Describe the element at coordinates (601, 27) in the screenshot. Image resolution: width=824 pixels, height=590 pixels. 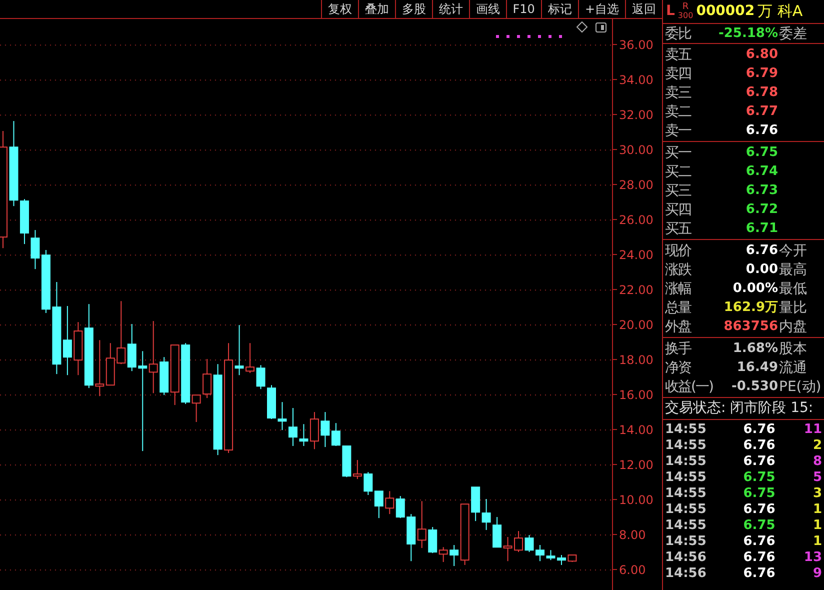
I see `window-toggle-icon` at that location.